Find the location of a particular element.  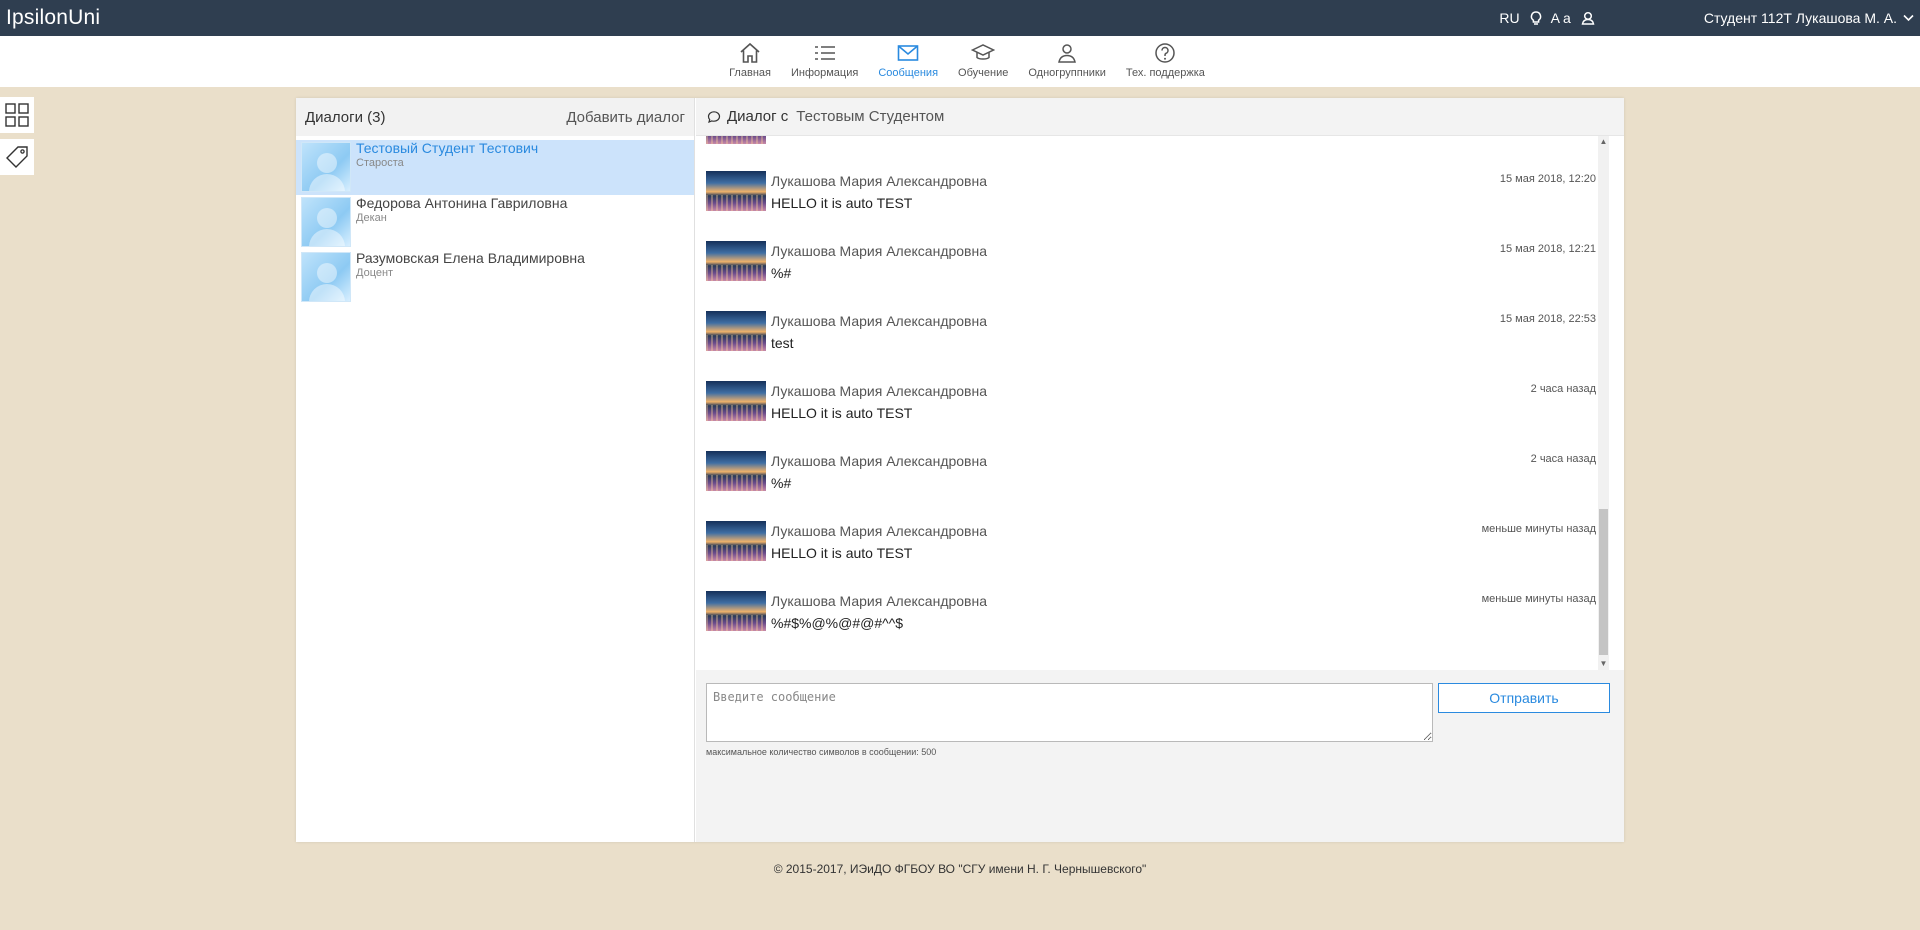

user-menu: Студент 112Т Лукашова М. А. is located at coordinates (1809, 18).